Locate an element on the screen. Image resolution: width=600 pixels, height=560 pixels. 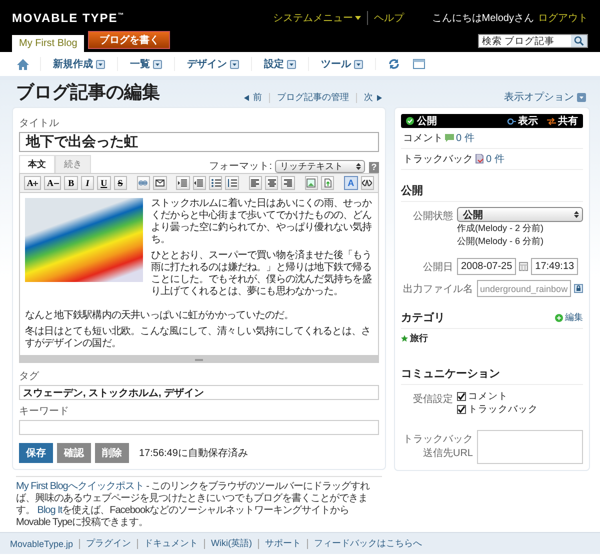
communication-heading: コミュニケーション is located at coordinates (492, 374).